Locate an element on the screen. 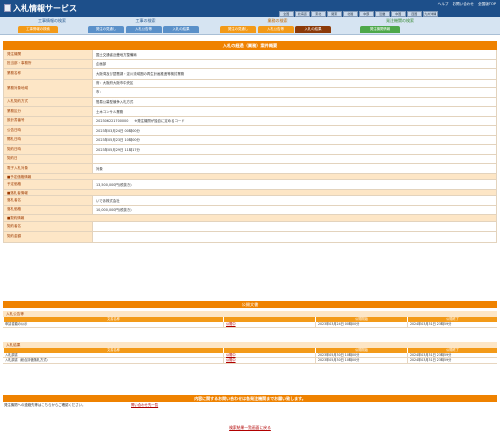 Image resolution: width=500 pixels, height=441 pixels. service-search-group: 業務の検索 発注の見通し 入札公告等 入札の結果 is located at coordinates (277, 26).